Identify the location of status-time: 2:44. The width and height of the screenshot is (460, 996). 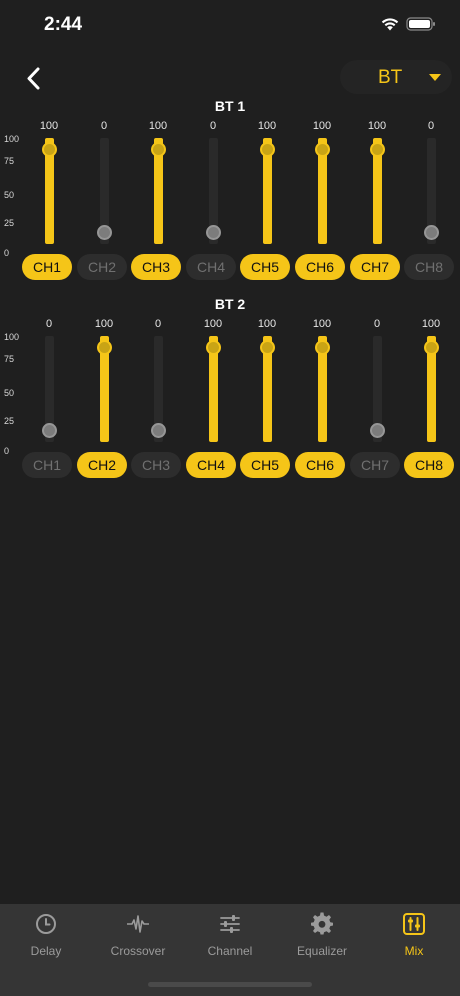
(63, 24).